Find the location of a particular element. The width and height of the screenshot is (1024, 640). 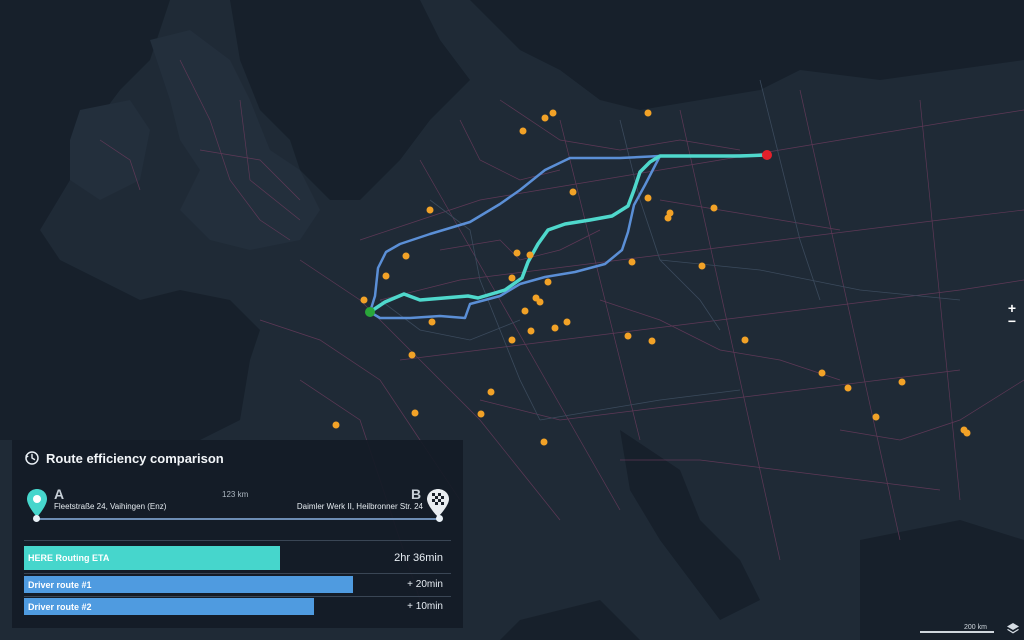

eta-label-driver-2: Driver route #2 is located at coordinates (60, 607).